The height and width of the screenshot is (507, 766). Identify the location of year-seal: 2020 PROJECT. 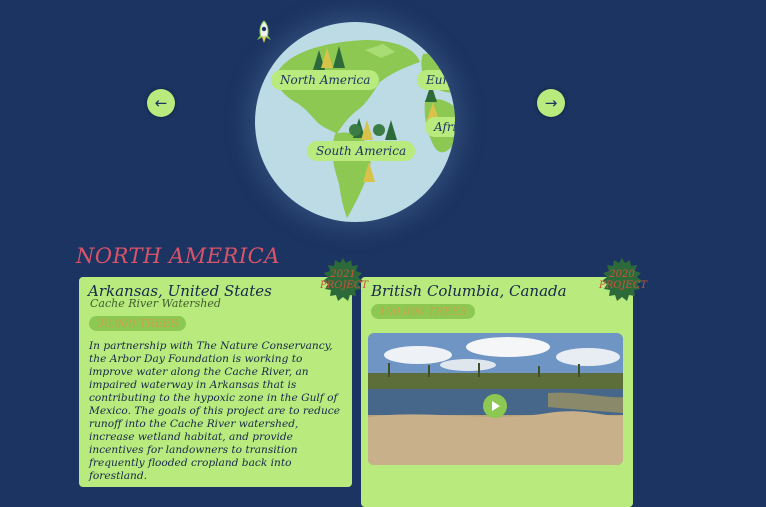
(623, 280).